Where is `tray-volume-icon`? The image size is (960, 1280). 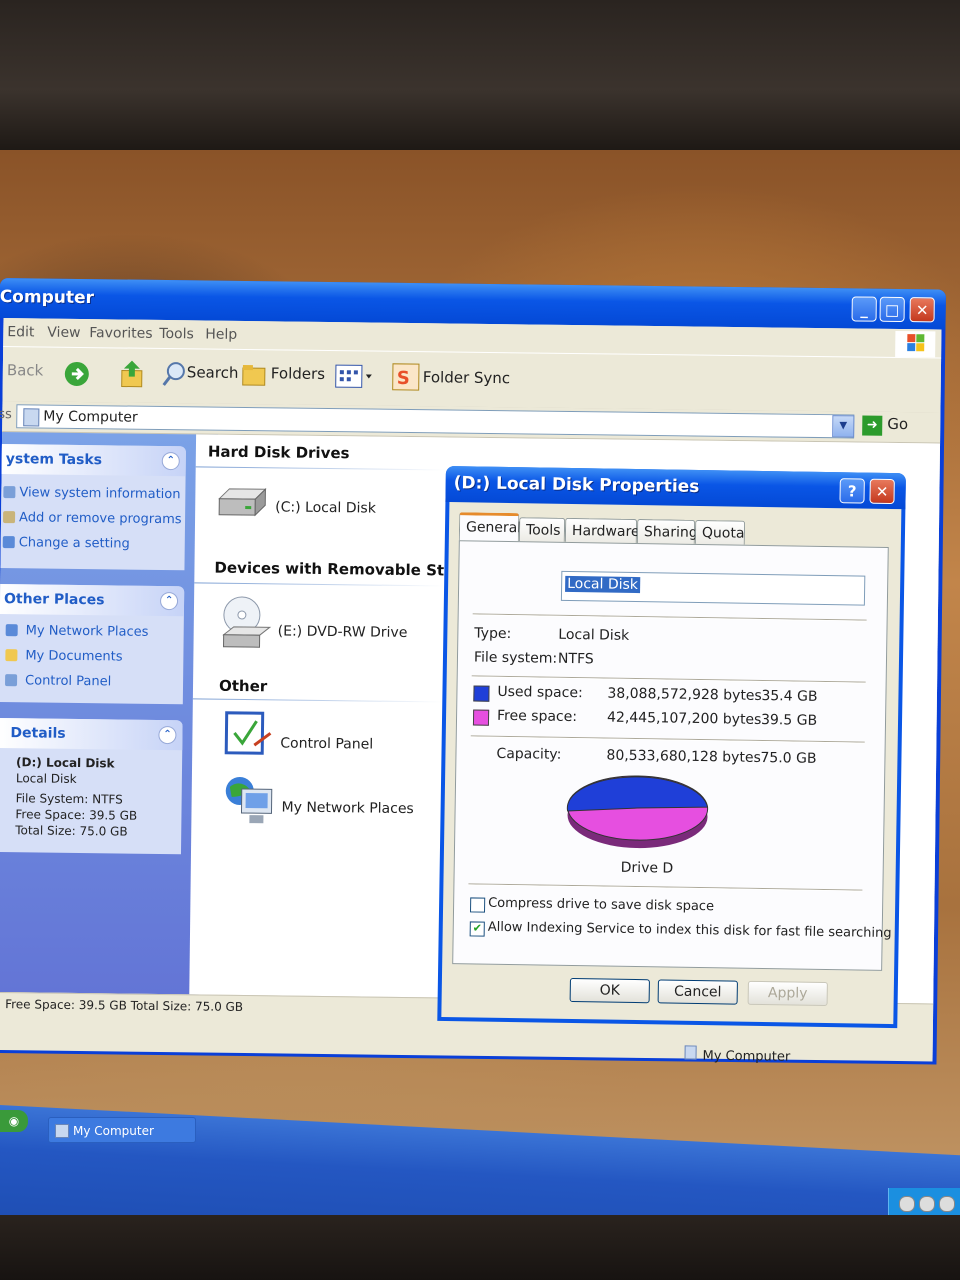
tray-volume-icon is located at coordinates (927, 1204).